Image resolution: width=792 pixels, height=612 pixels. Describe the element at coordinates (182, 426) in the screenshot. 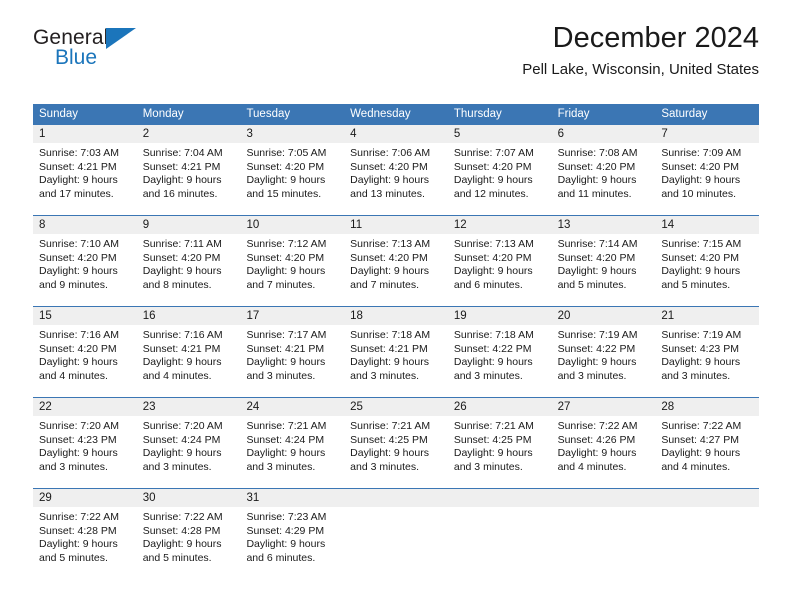

I see `day-sunrise-text: Sunrise: 7:20 AM` at that location.